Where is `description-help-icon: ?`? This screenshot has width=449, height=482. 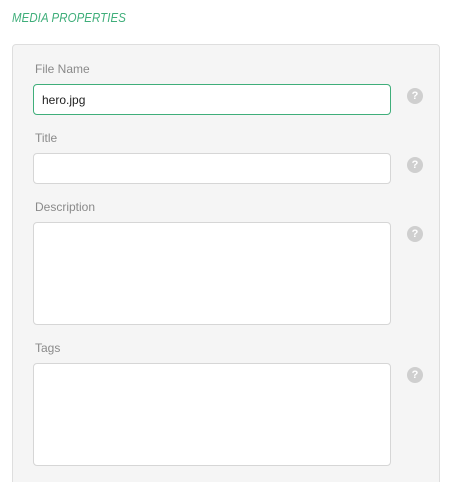 description-help-icon: ? is located at coordinates (415, 234).